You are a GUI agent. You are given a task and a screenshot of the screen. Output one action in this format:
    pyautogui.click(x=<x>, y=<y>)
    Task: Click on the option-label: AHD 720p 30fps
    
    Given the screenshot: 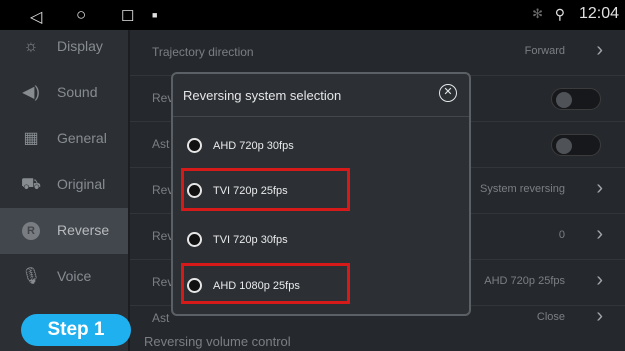 What is the action you would take?
    pyautogui.click(x=253, y=146)
    